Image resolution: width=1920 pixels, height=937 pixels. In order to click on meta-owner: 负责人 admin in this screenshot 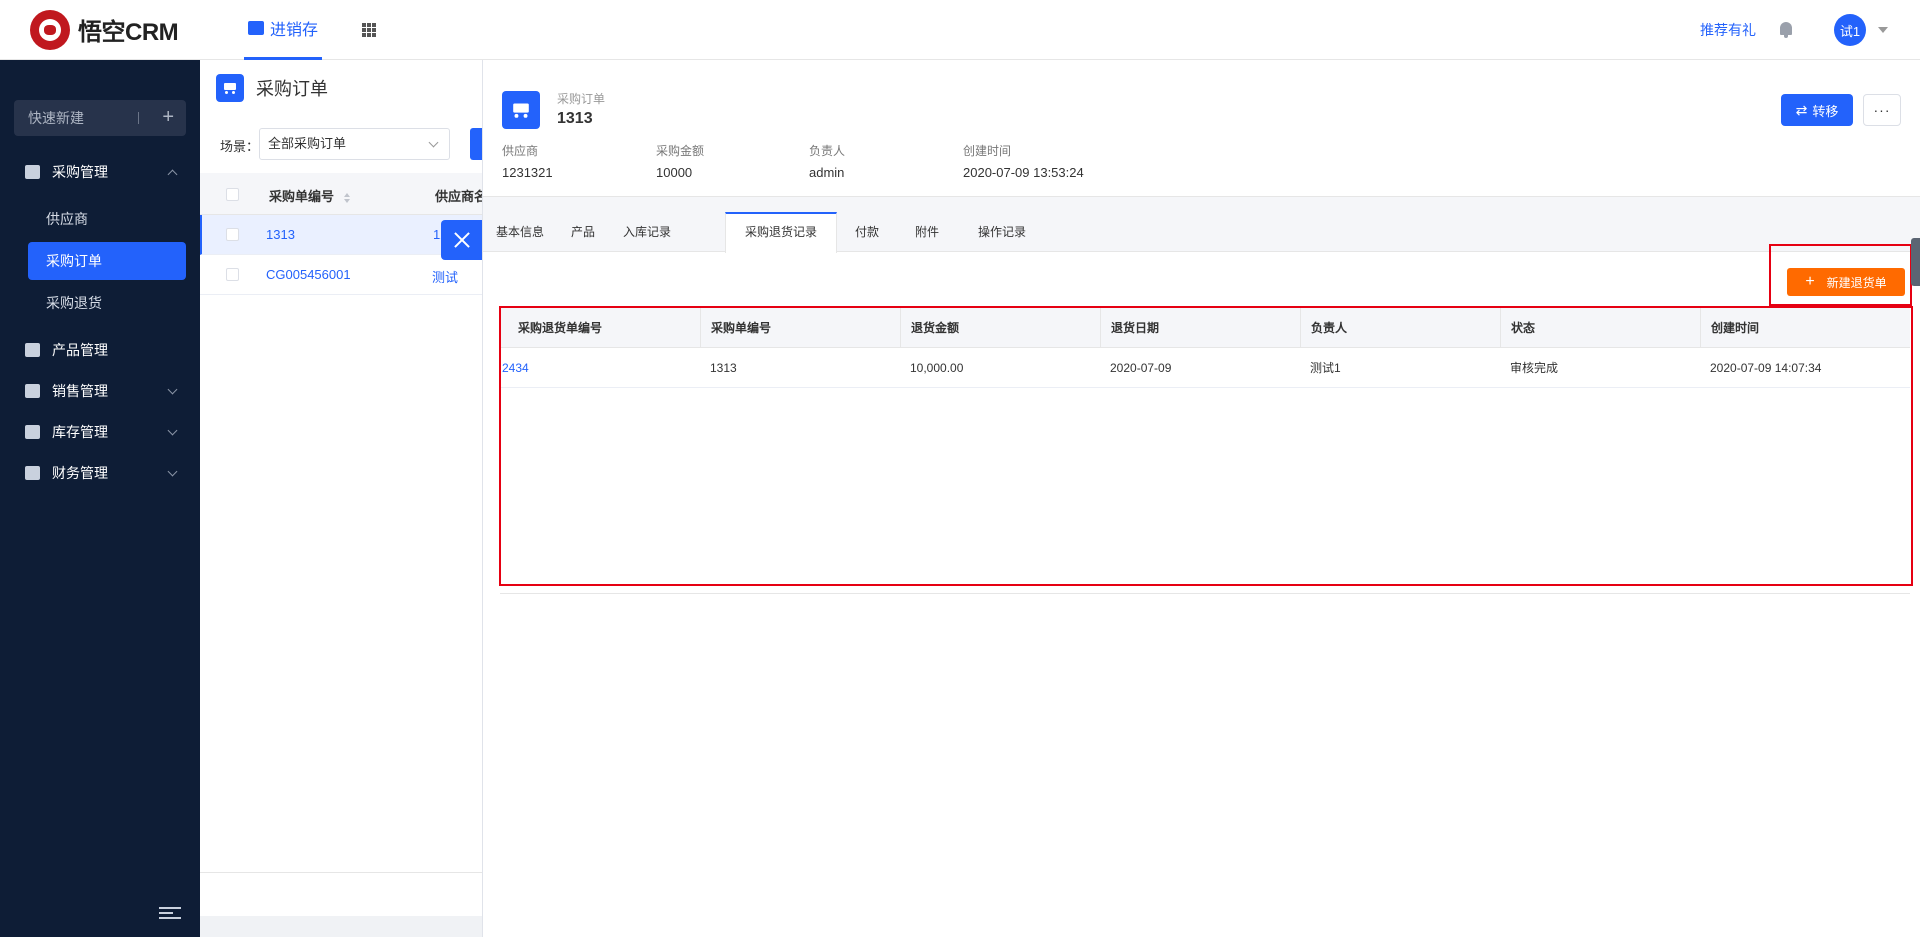, I will do `click(827, 161)`.